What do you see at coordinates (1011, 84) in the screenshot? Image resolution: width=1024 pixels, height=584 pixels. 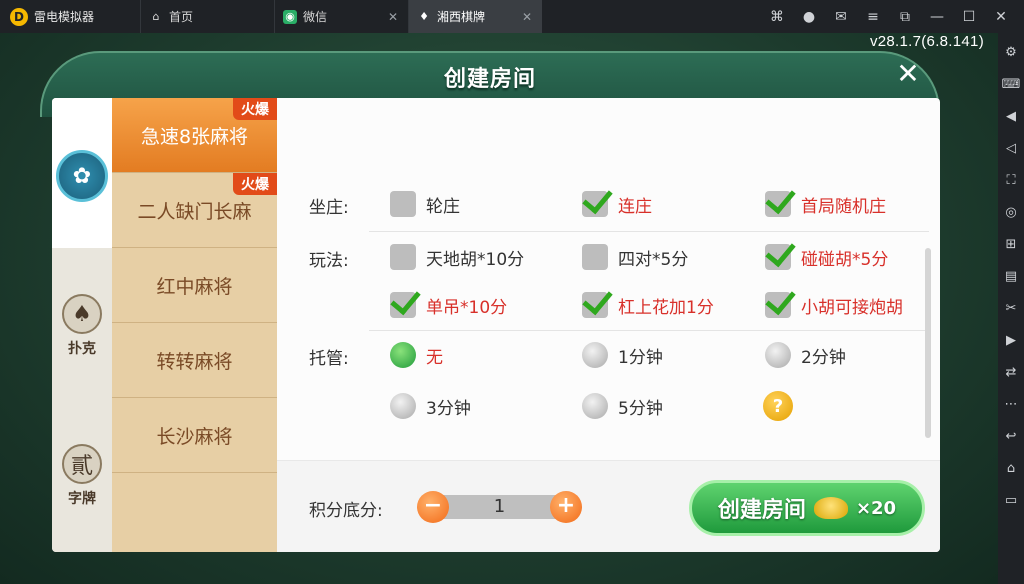 I see `keyboard-icon: ⌨` at bounding box center [1011, 84].